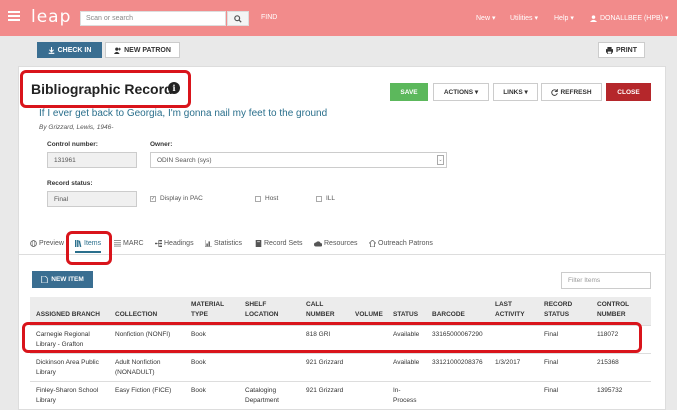  What do you see at coordinates (606, 280) in the screenshot?
I see `filter-items-input: Filter Items` at bounding box center [606, 280].